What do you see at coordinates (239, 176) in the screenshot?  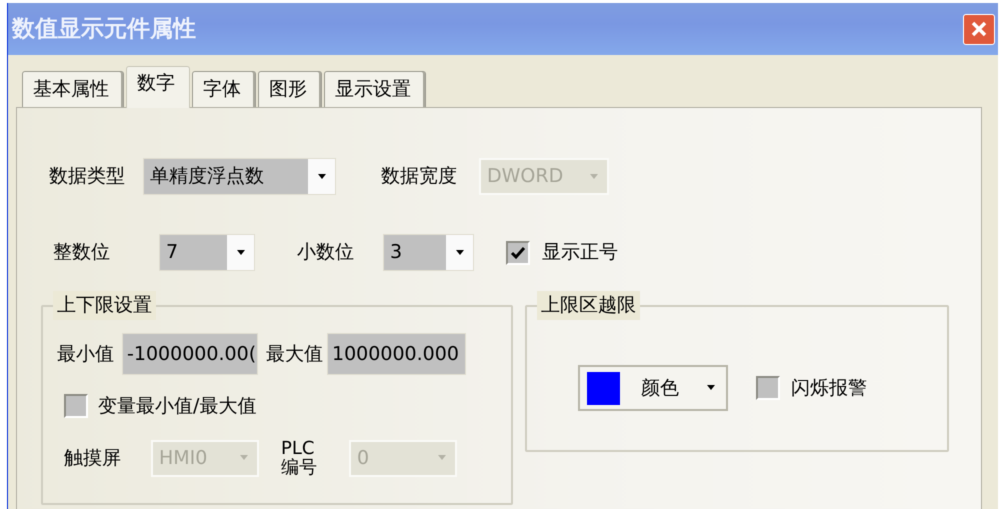 I see `dropdown: 单精度浮点数` at bounding box center [239, 176].